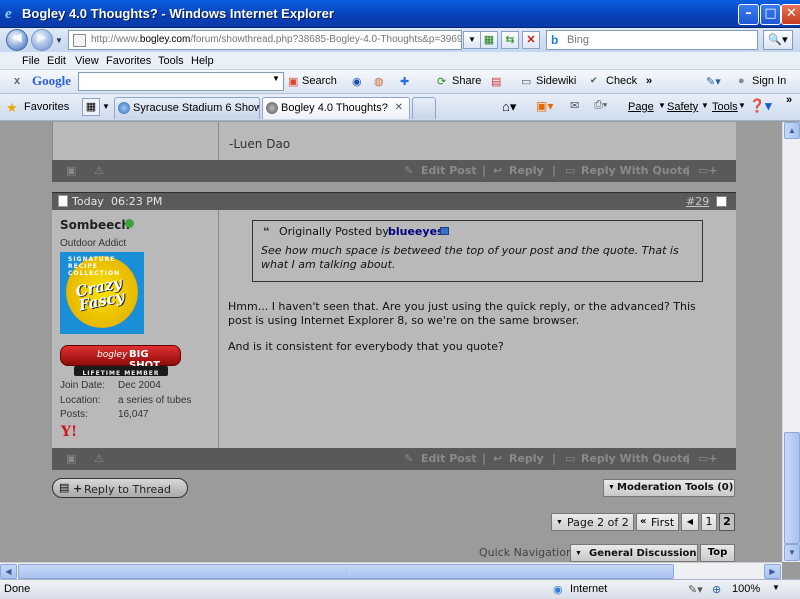 This screenshot has height=599, width=800. I want to click on vertical-scroll-thumb, so click(792, 488).